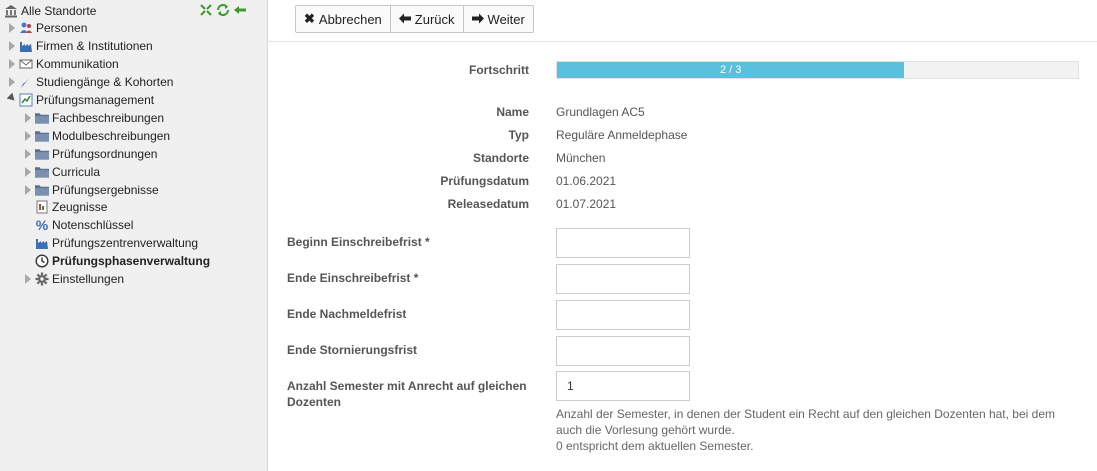  What do you see at coordinates (623, 243) in the screenshot?
I see `enrollment-start-input` at bounding box center [623, 243].